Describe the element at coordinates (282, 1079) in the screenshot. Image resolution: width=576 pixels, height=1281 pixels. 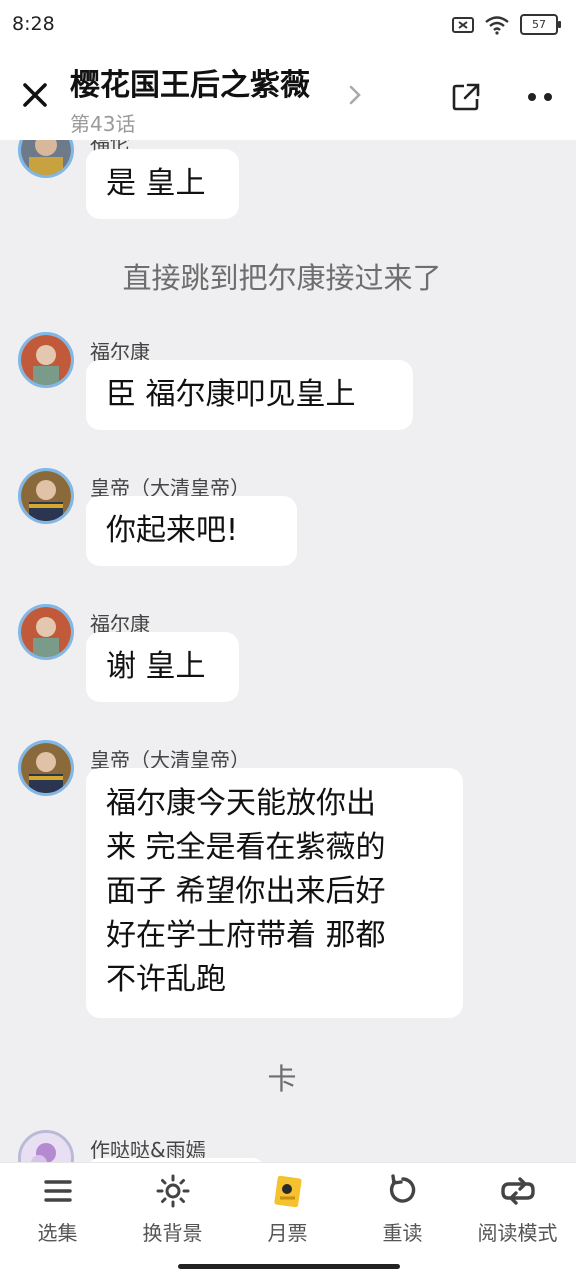
I see `narration-text: 卡` at that location.